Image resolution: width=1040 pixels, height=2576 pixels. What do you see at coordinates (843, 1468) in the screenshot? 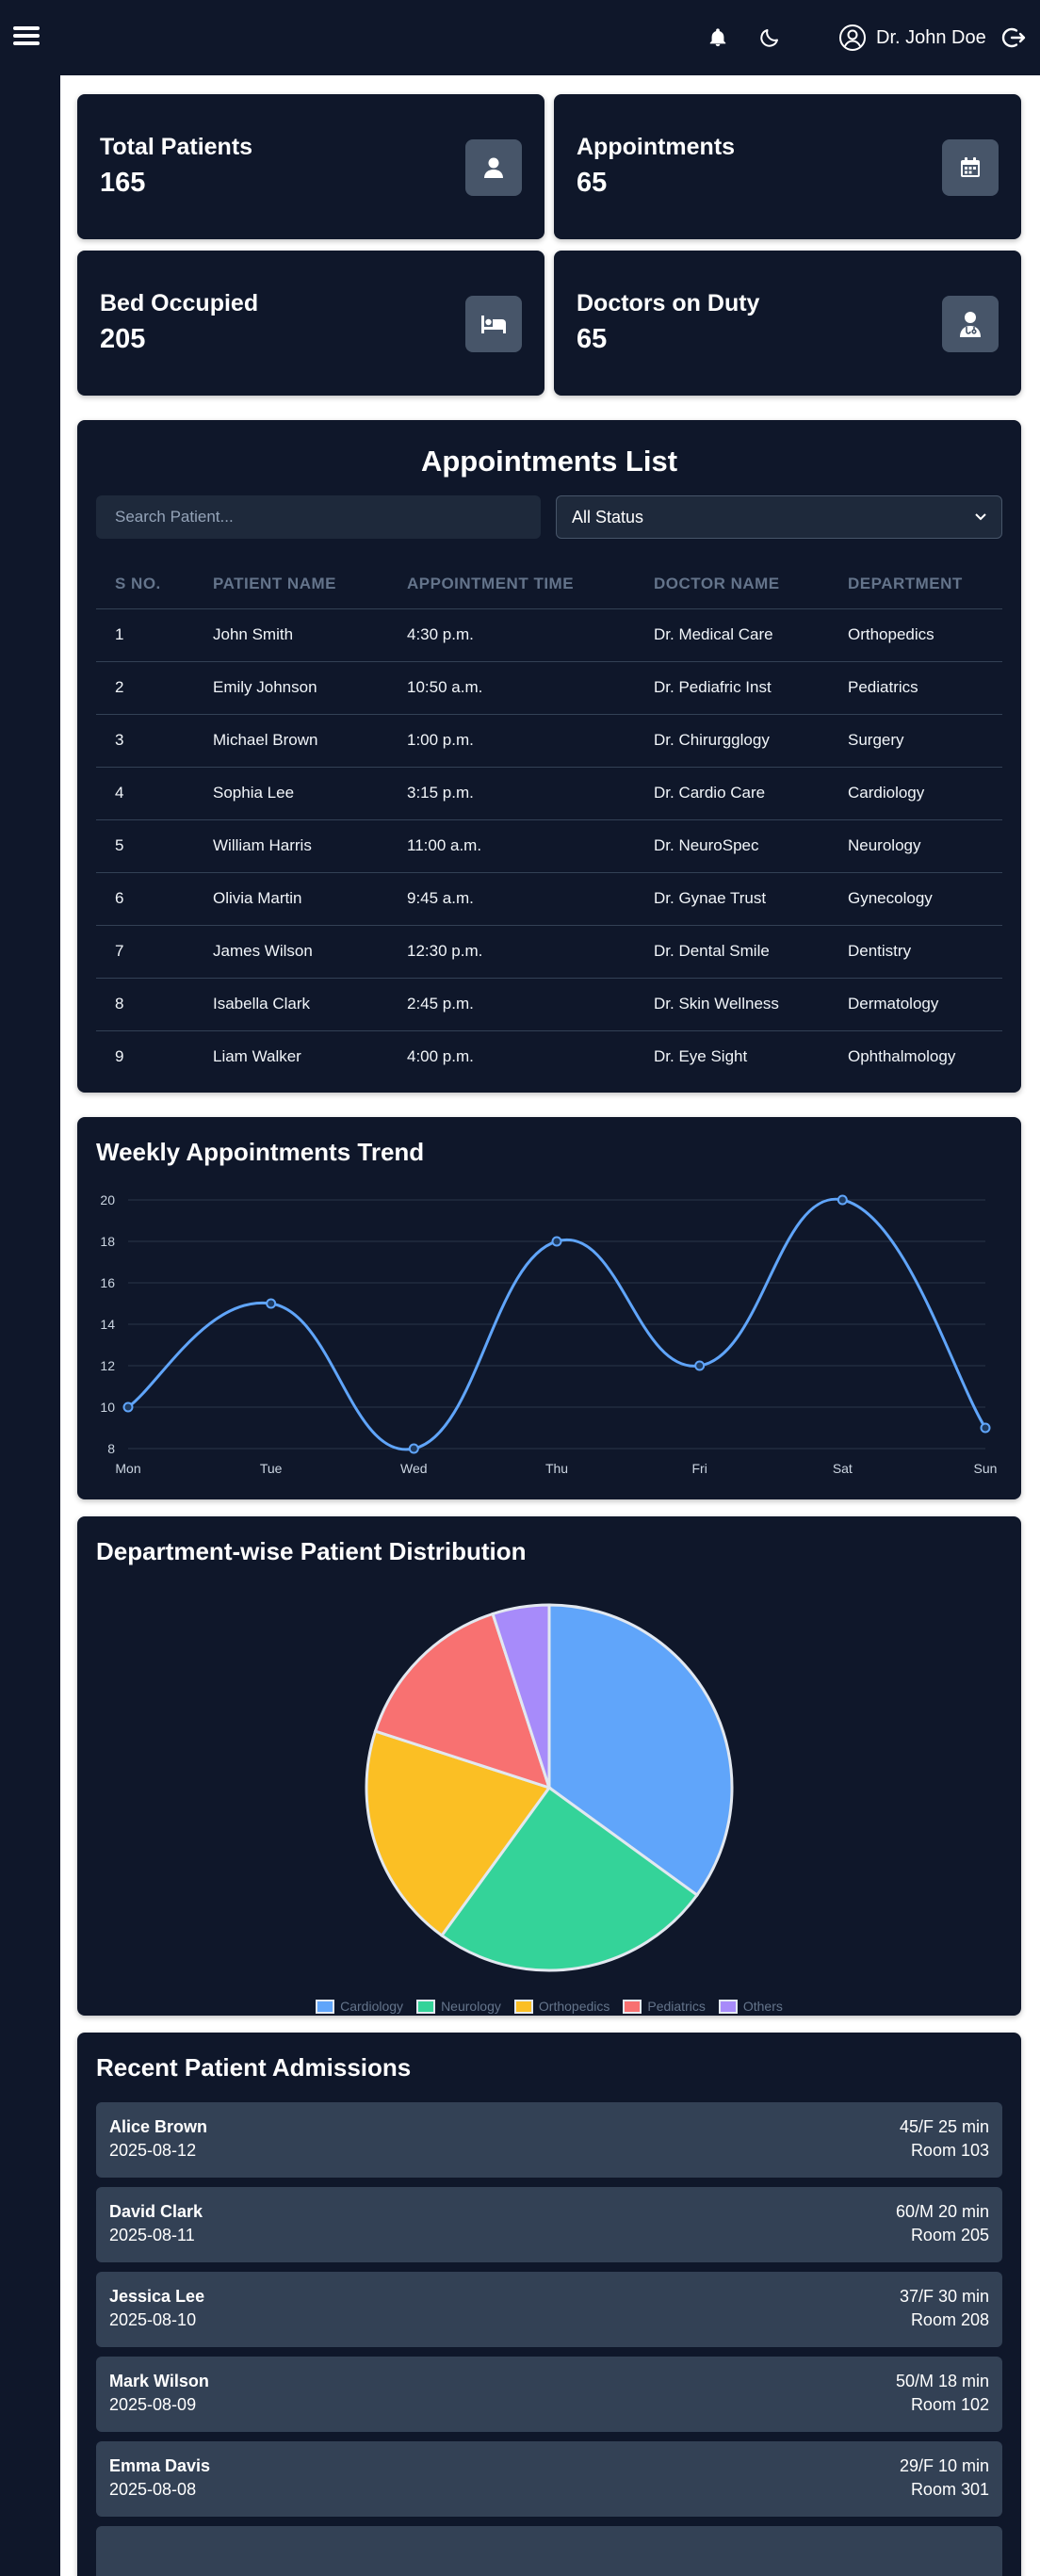
I see `x-tick-label: Sat` at bounding box center [843, 1468].